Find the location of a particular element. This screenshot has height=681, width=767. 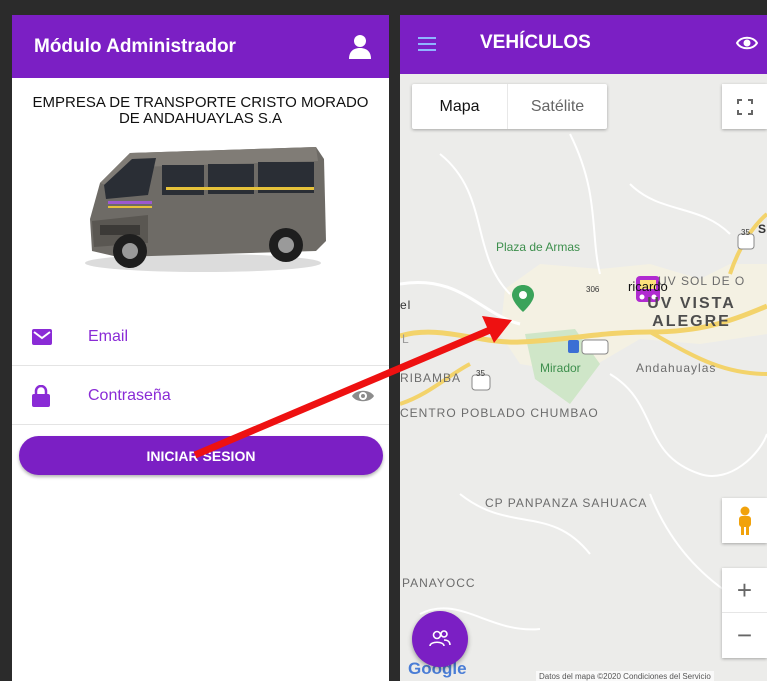

place-mirador: Mirador is located at coordinates (560, 368).